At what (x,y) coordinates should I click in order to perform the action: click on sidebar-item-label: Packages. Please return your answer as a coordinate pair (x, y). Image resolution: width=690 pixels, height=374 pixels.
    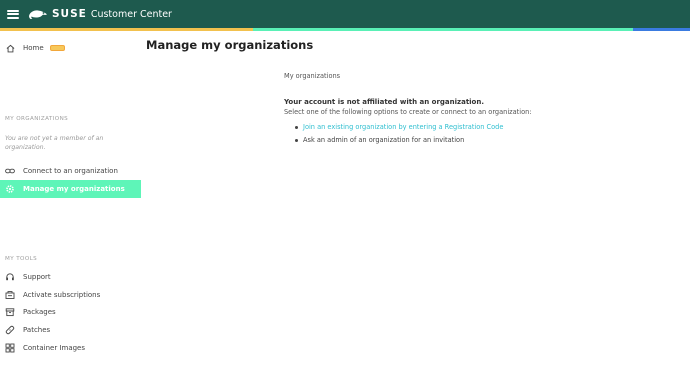
    Looking at the image, I should click on (39, 312).